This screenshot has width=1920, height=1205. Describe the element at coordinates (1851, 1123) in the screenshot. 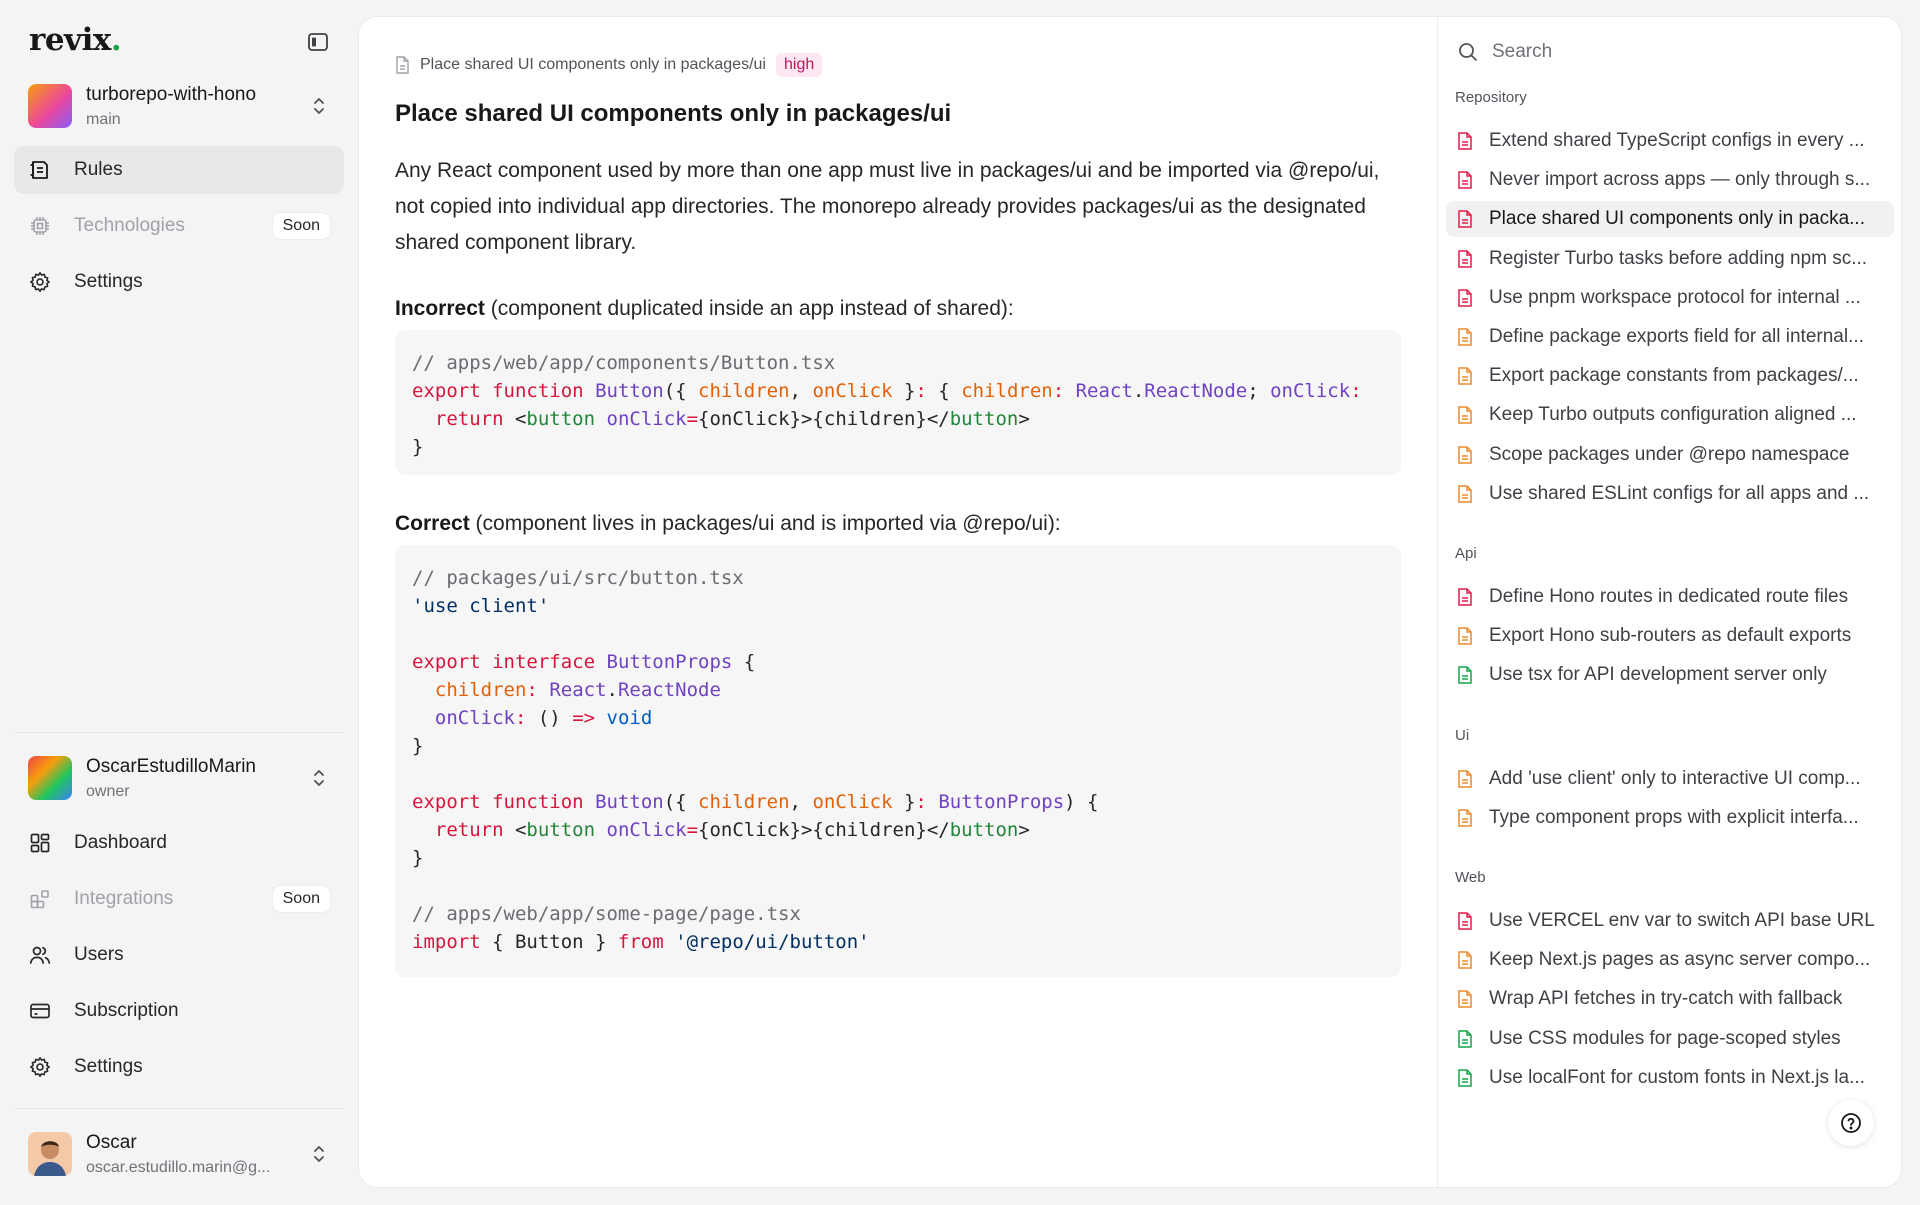

I see `help-button` at that location.